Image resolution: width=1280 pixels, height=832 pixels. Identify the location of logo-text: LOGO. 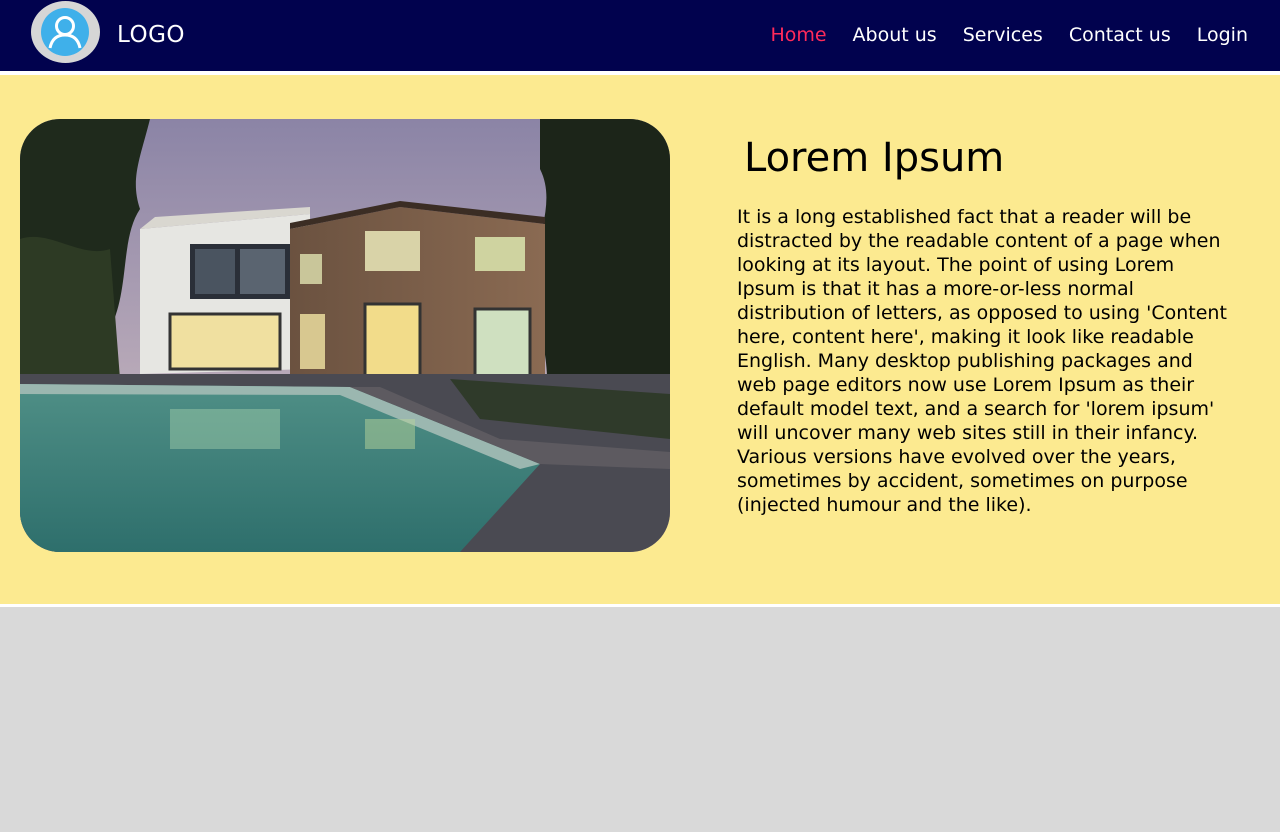
(151, 35).